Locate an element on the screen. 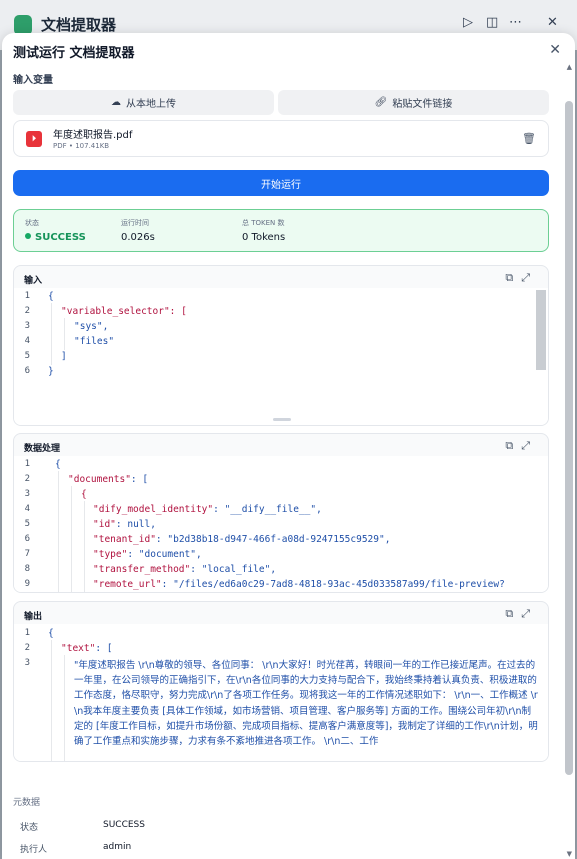 Image resolution: width=577 pixels, height=859 pixels. run-time-label: 运行时间 is located at coordinates (135, 223).